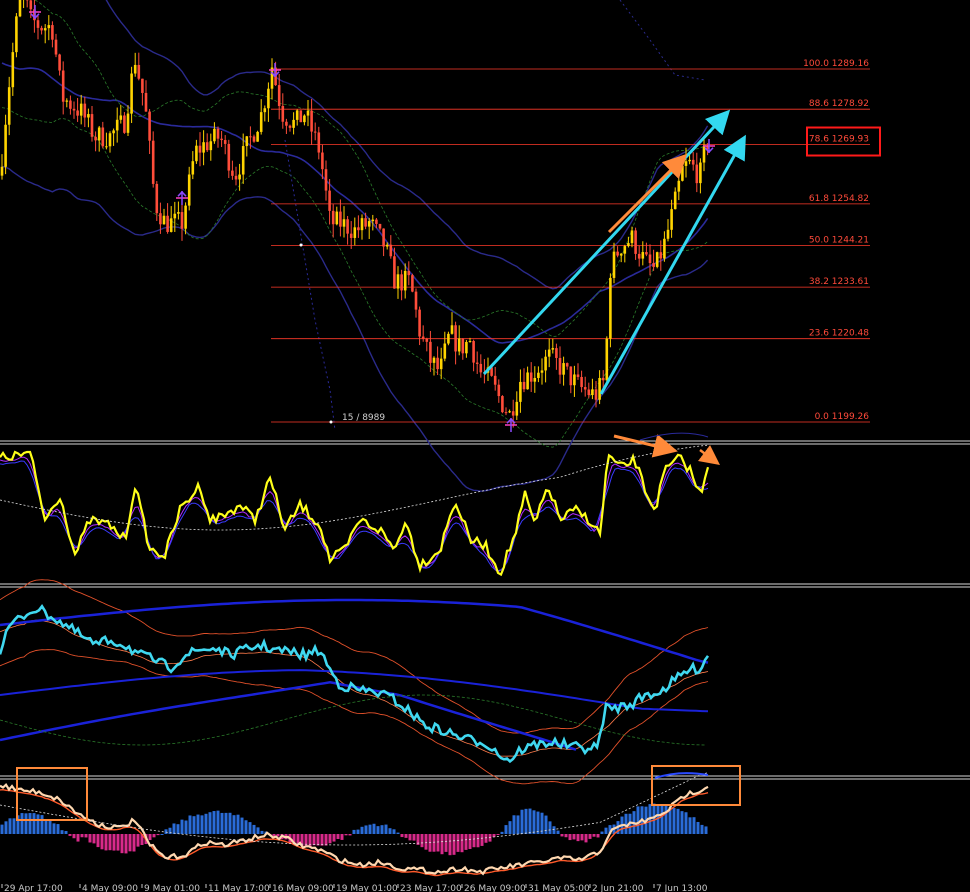 The height and width of the screenshot is (892, 970). Describe the element at coordinates (431, 888) in the screenshot. I see `time-label: 23 May 17:00` at that location.